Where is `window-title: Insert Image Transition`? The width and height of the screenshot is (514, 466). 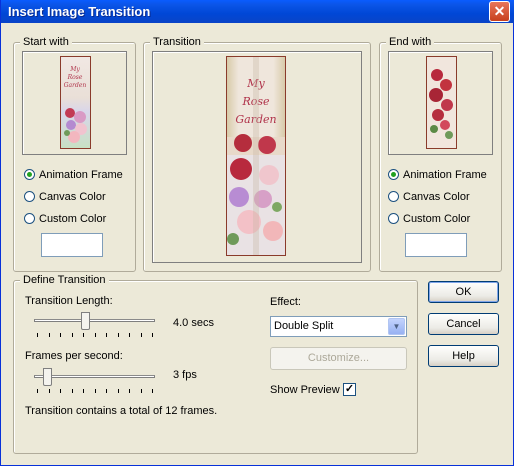 window-title: Insert Image Transition is located at coordinates (79, 11).